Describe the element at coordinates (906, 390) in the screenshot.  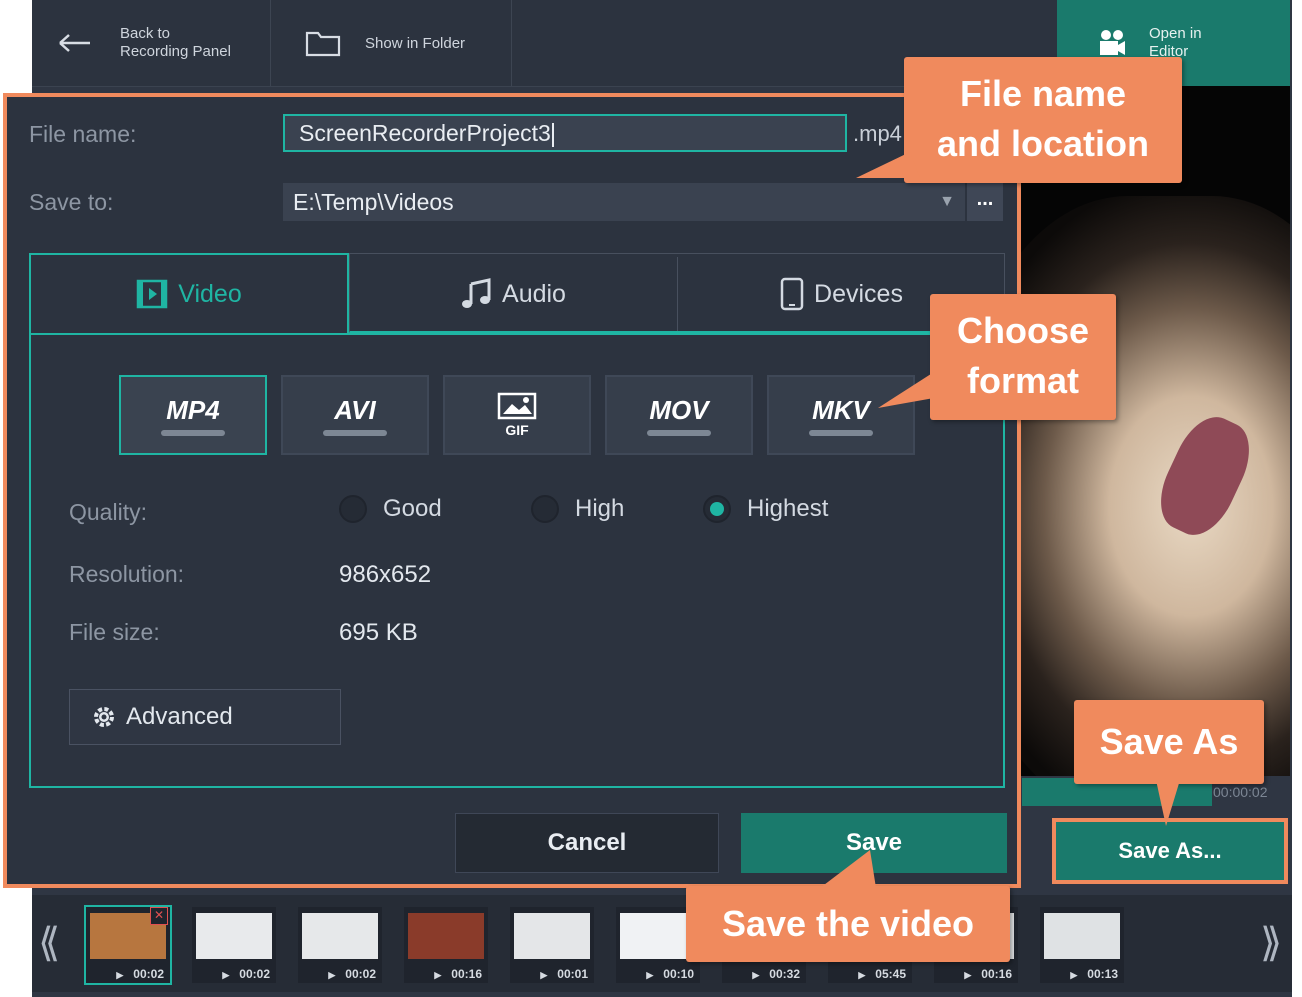
I see `callout-format-pointer` at that location.